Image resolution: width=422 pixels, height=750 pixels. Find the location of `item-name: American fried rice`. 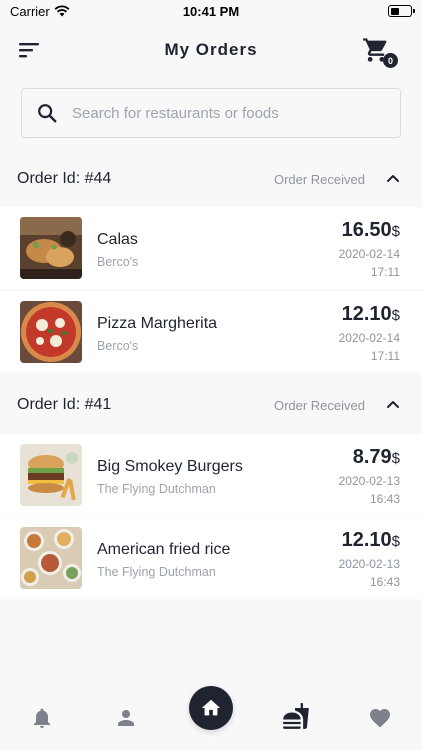

item-name: American fried rice is located at coordinates (164, 549).